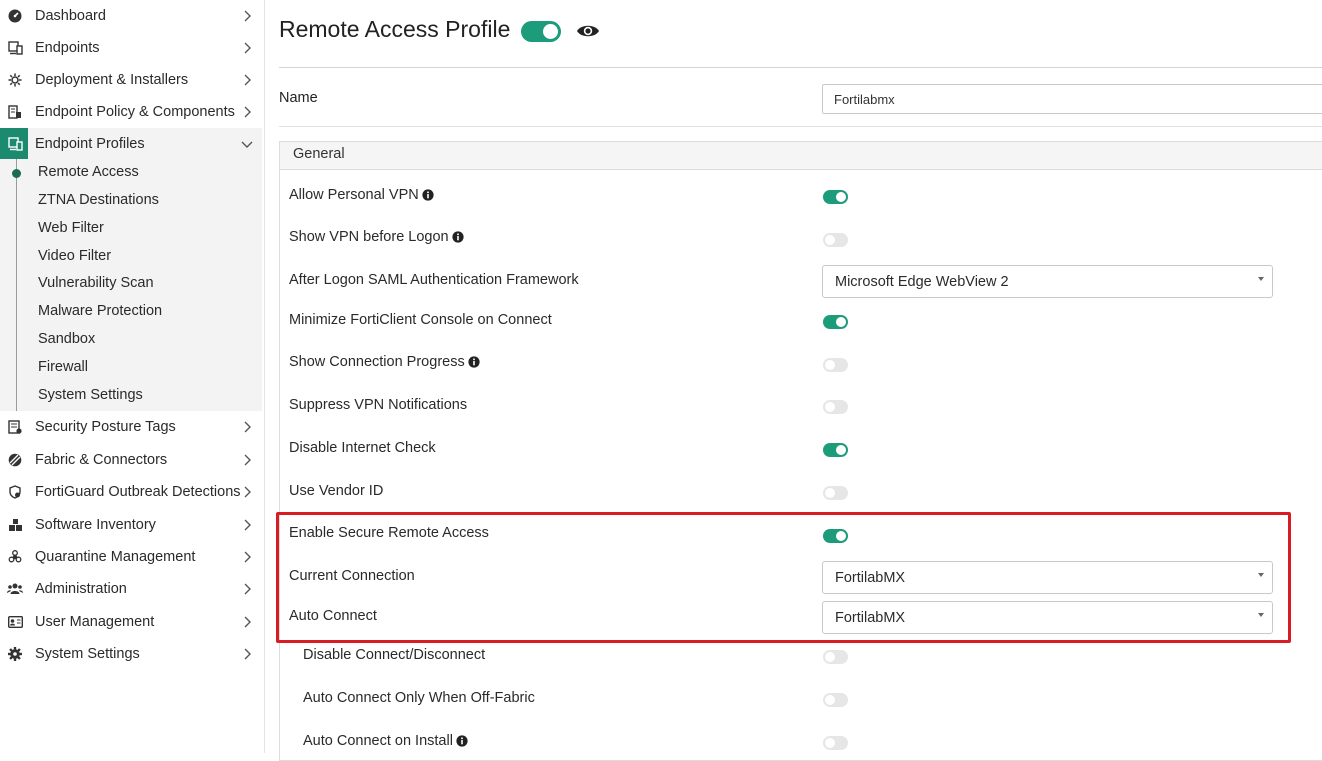  What do you see at coordinates (1072, 99) in the screenshot?
I see `name-input` at bounding box center [1072, 99].